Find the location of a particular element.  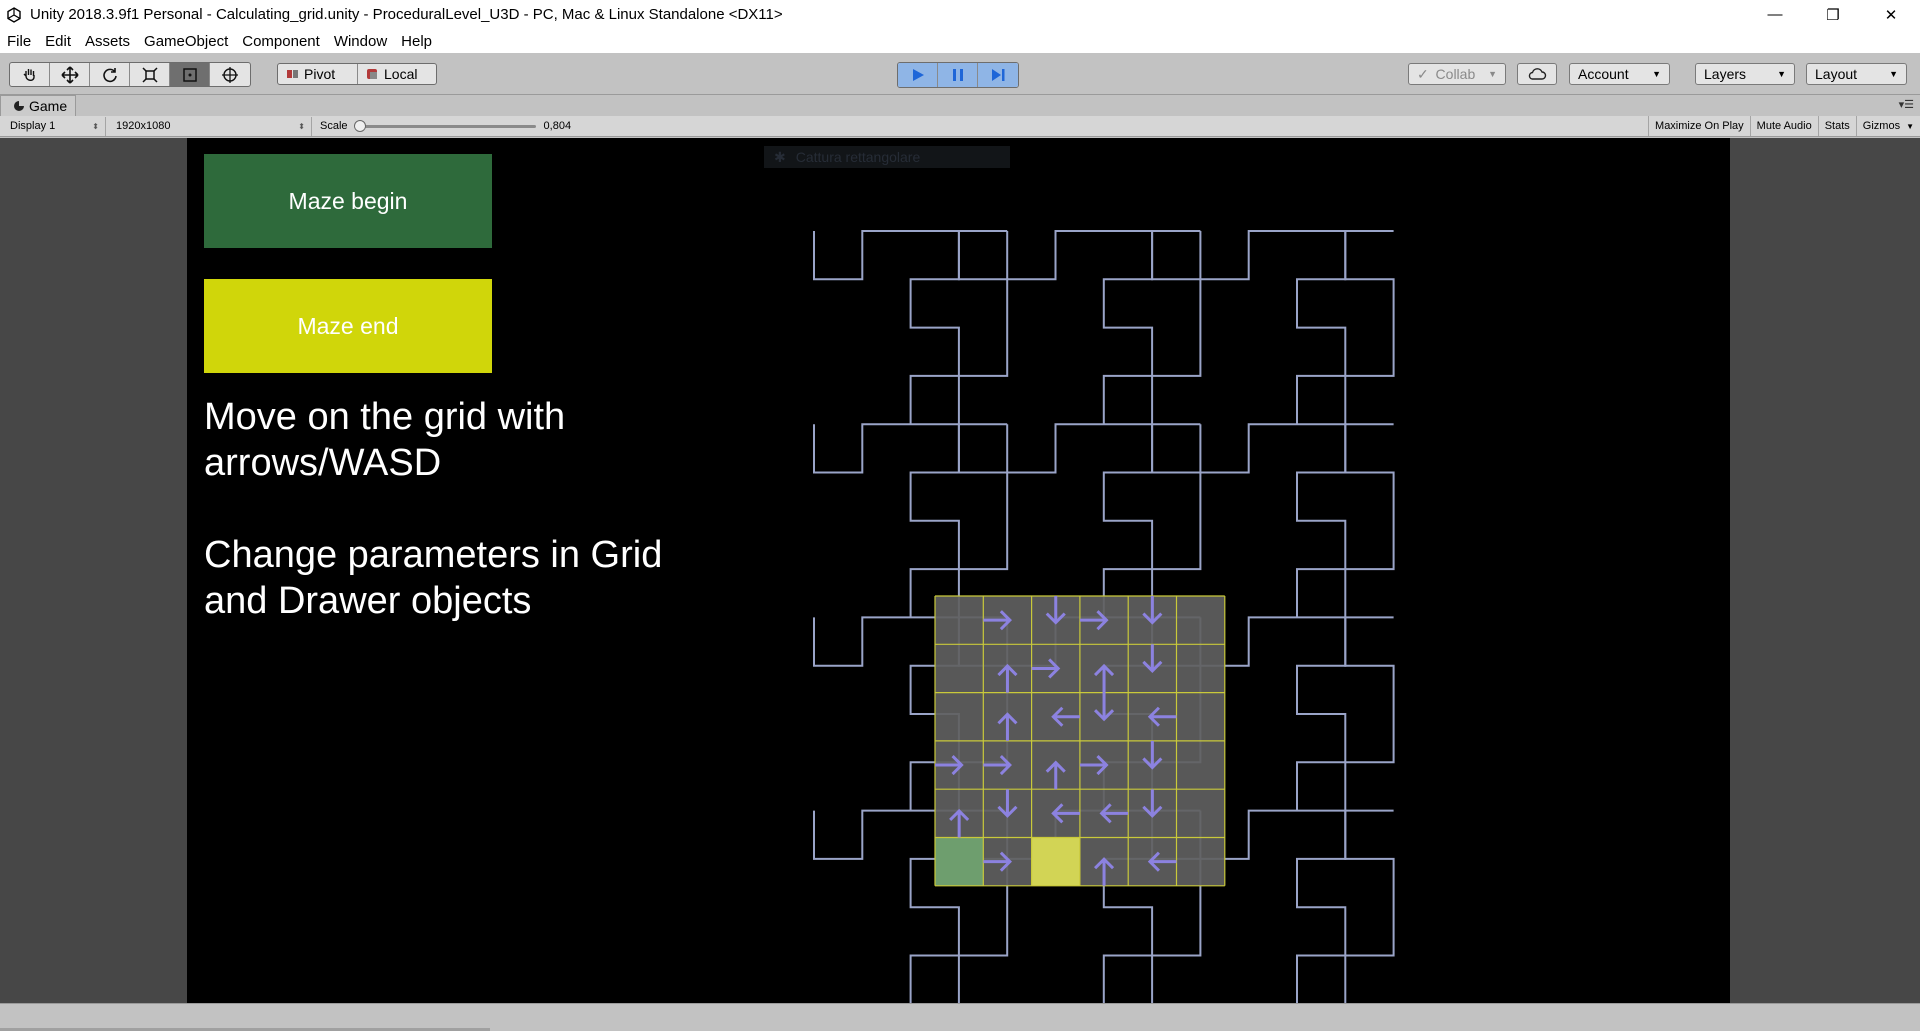

hand-tool-button is located at coordinates (30, 74).